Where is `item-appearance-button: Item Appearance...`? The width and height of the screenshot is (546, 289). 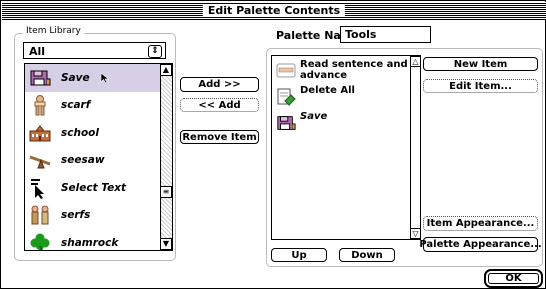 item-appearance-button: Item Appearance... is located at coordinates (480, 223).